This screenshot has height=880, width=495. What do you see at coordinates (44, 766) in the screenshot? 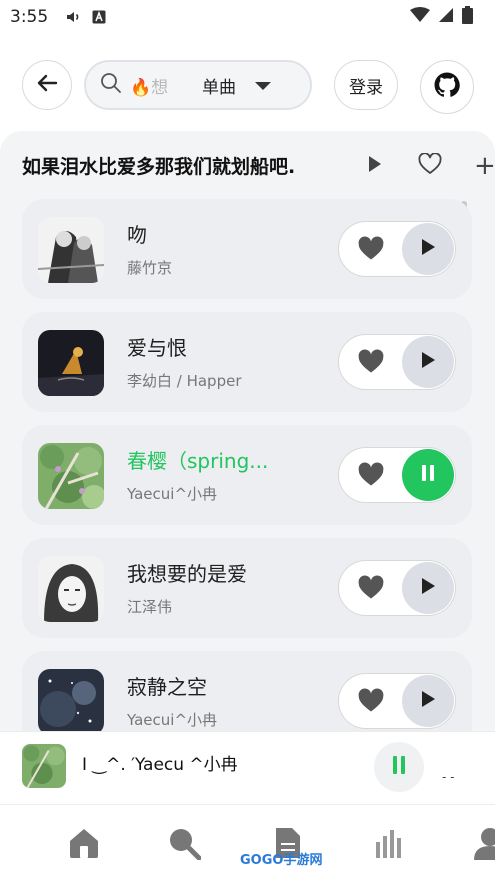
I see `now-playing-cover` at bounding box center [44, 766].